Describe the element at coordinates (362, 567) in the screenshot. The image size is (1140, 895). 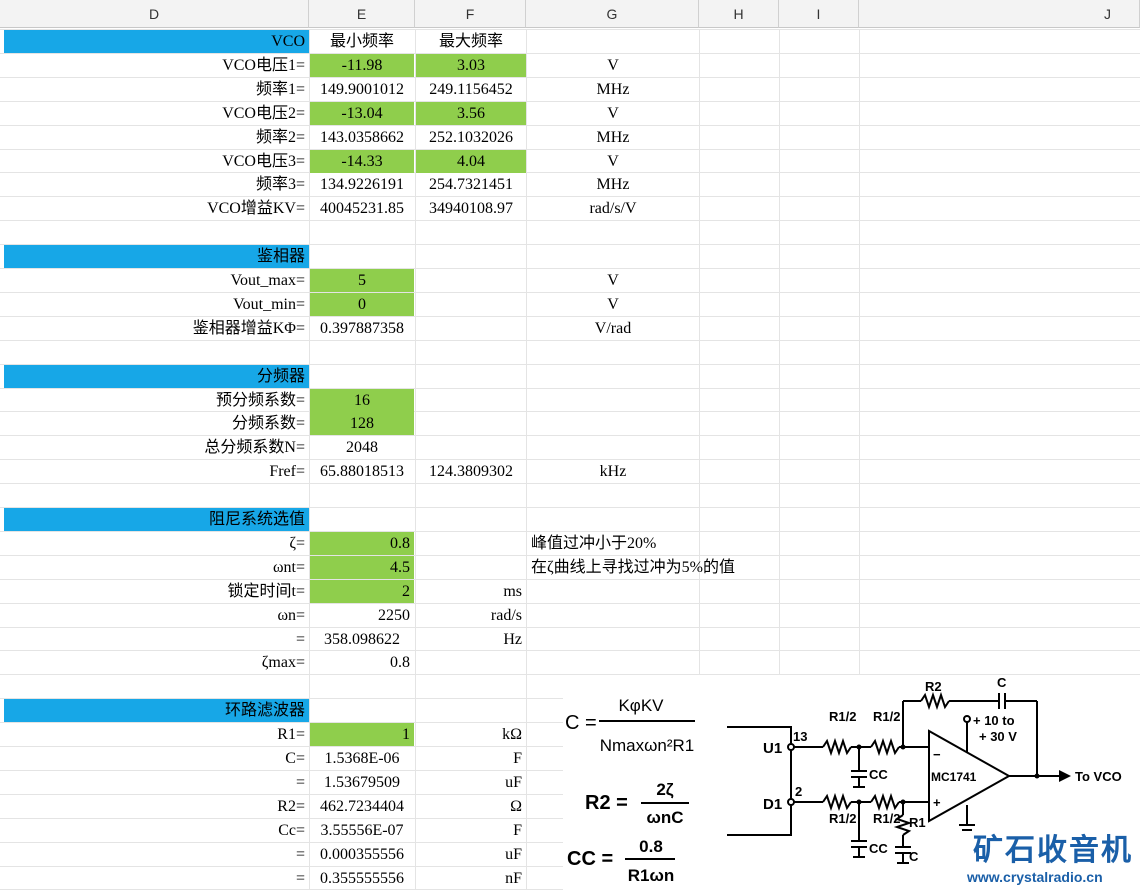
I see `cell-e: 4.5` at that location.